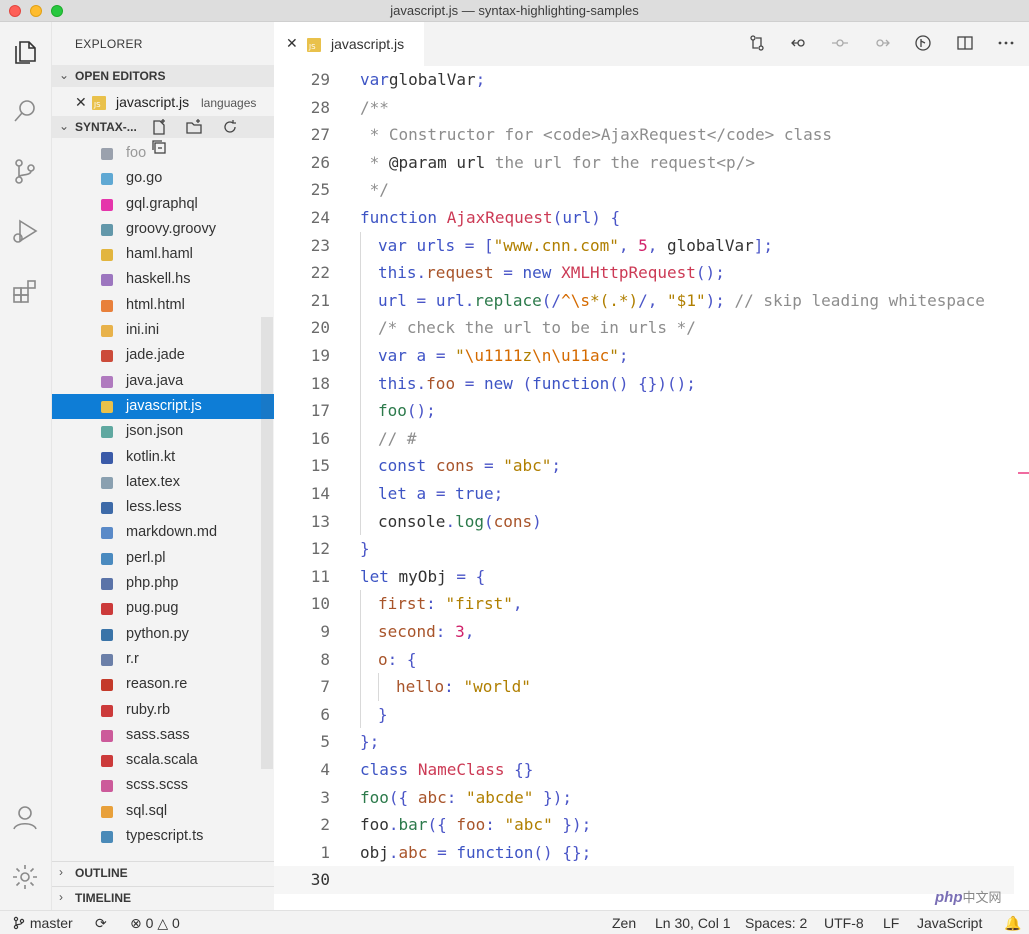  What do you see at coordinates (25, 111) in the screenshot?
I see `search-icon` at bounding box center [25, 111].